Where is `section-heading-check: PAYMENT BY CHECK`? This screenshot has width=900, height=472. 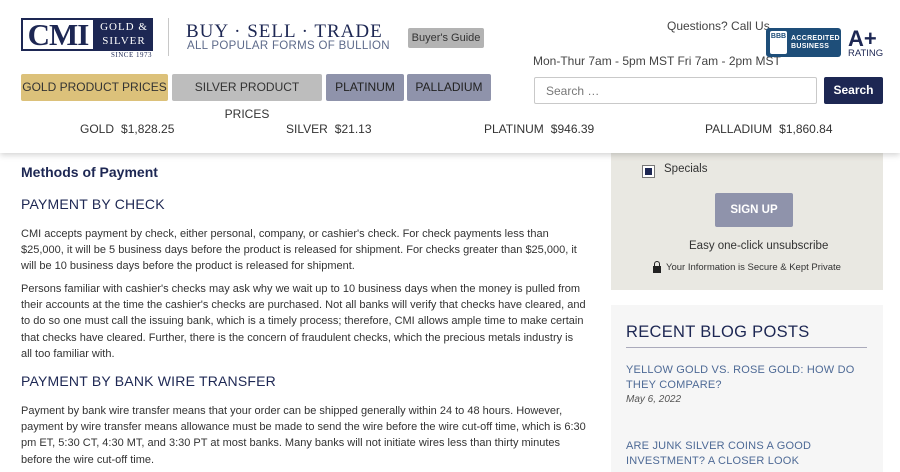
section-heading-check: PAYMENT BY CHECK is located at coordinates (93, 204).